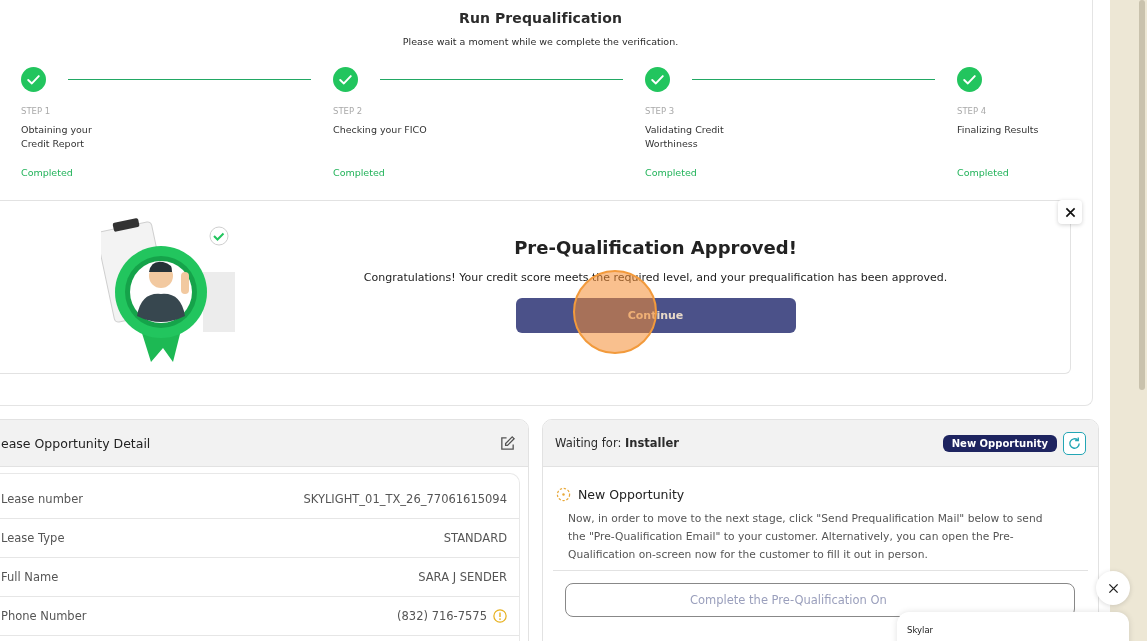 This screenshot has height=641, width=1147. What do you see at coordinates (920, 630) in the screenshot?
I see `chat-sender-name: Skylar` at bounding box center [920, 630].